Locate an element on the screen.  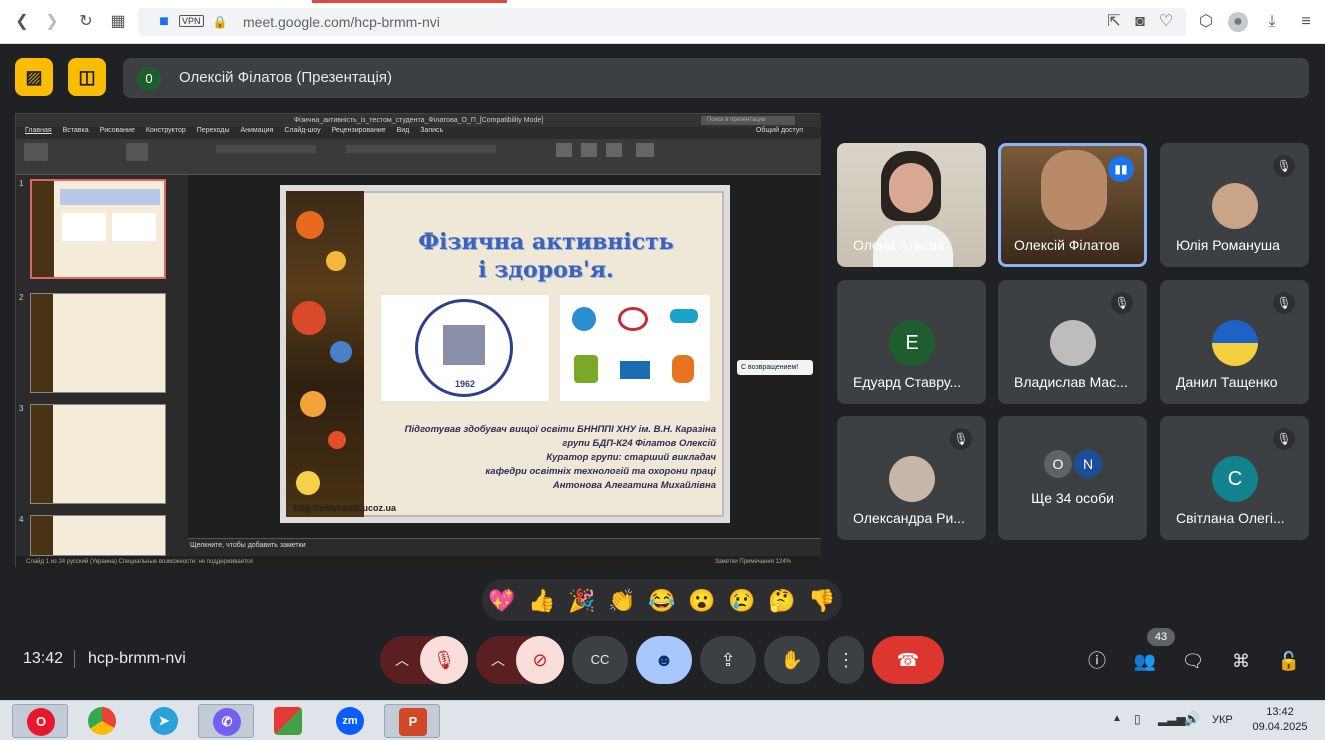
share-icon: ⇱ is located at coordinates (1114, 22).